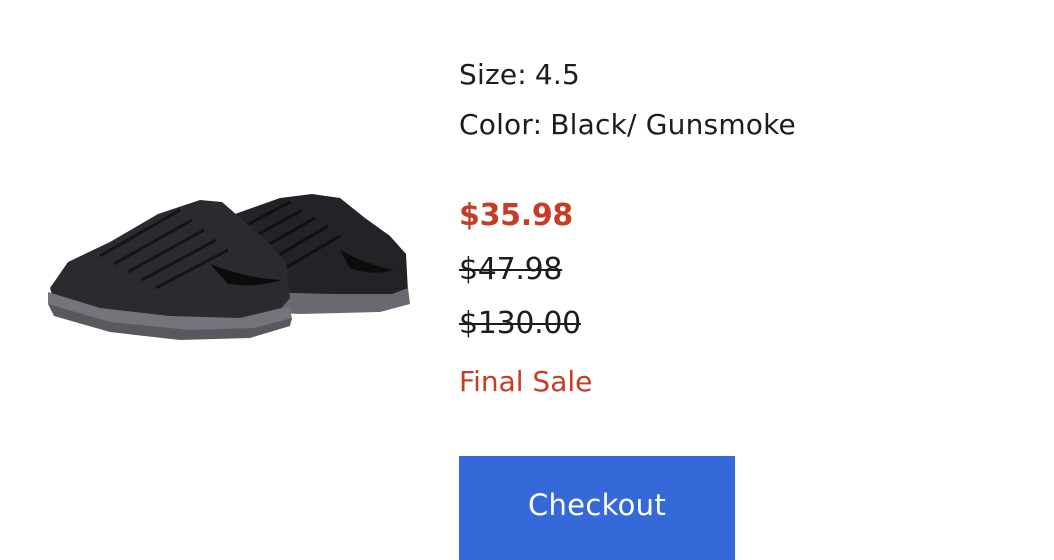  Describe the element at coordinates (526, 381) in the screenshot. I see `final-sale-label: Final Sale` at that location.